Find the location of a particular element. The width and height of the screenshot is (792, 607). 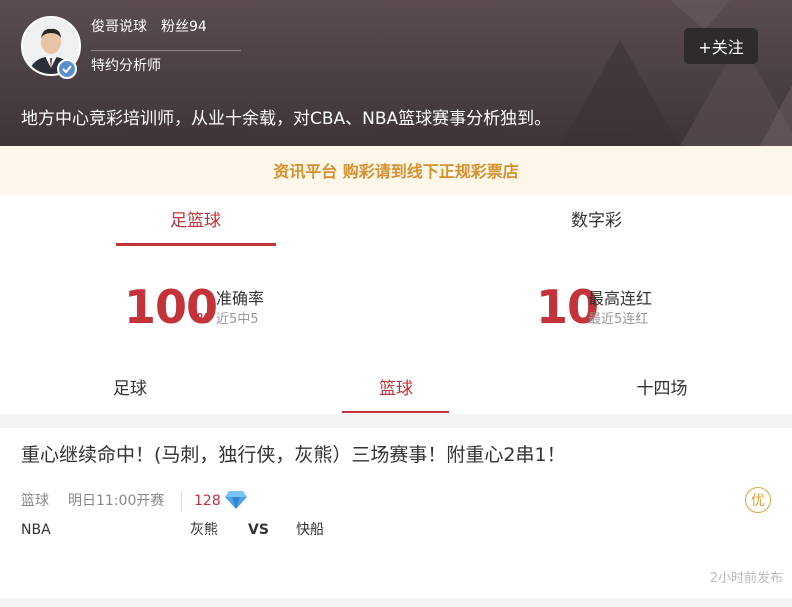

subtab-basketball: 篮球 is located at coordinates (396, 389).